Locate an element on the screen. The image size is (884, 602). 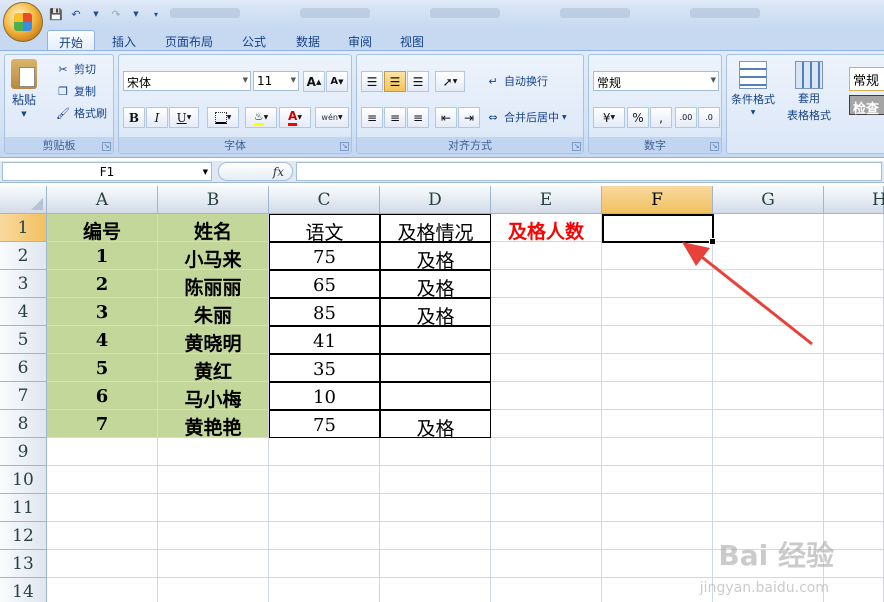
row-header: 13 is located at coordinates (23, 564).